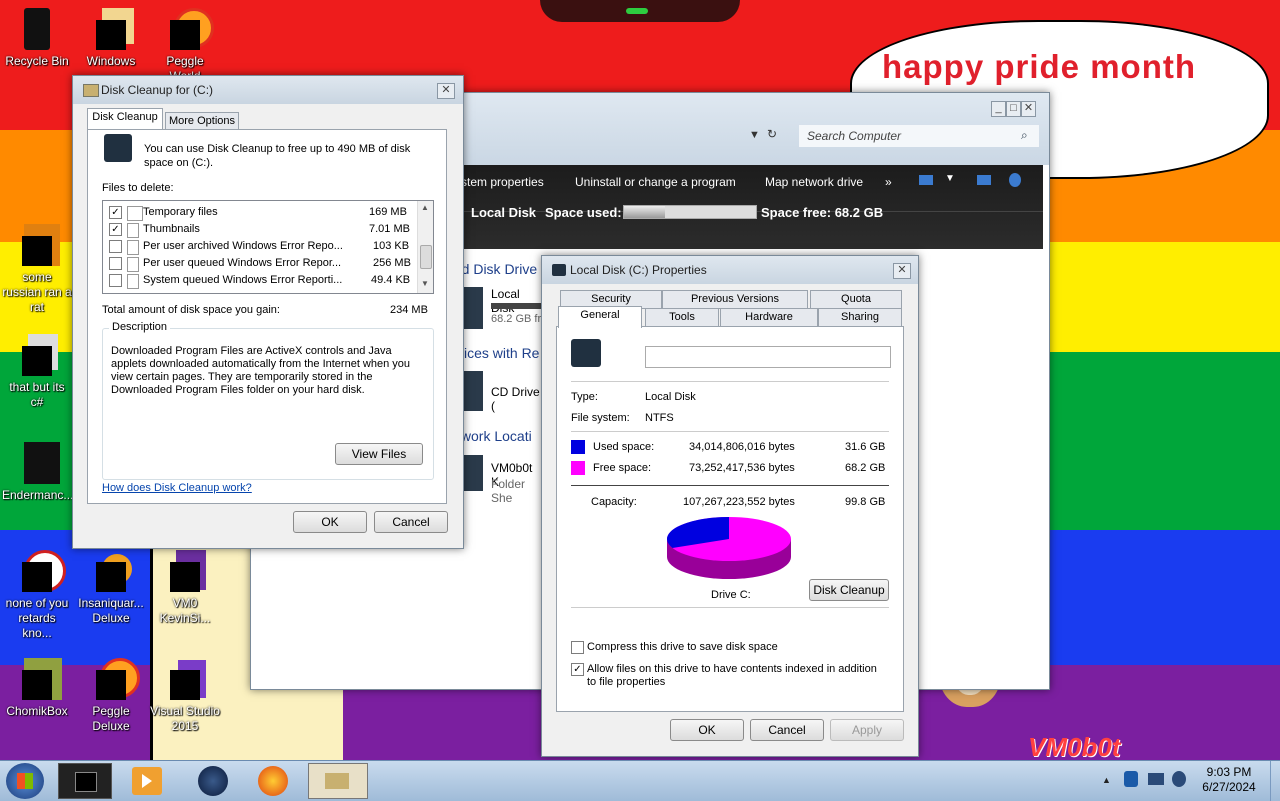  Describe the element at coordinates (1275, 781) in the screenshot. I see `show-desktop-button` at that location.